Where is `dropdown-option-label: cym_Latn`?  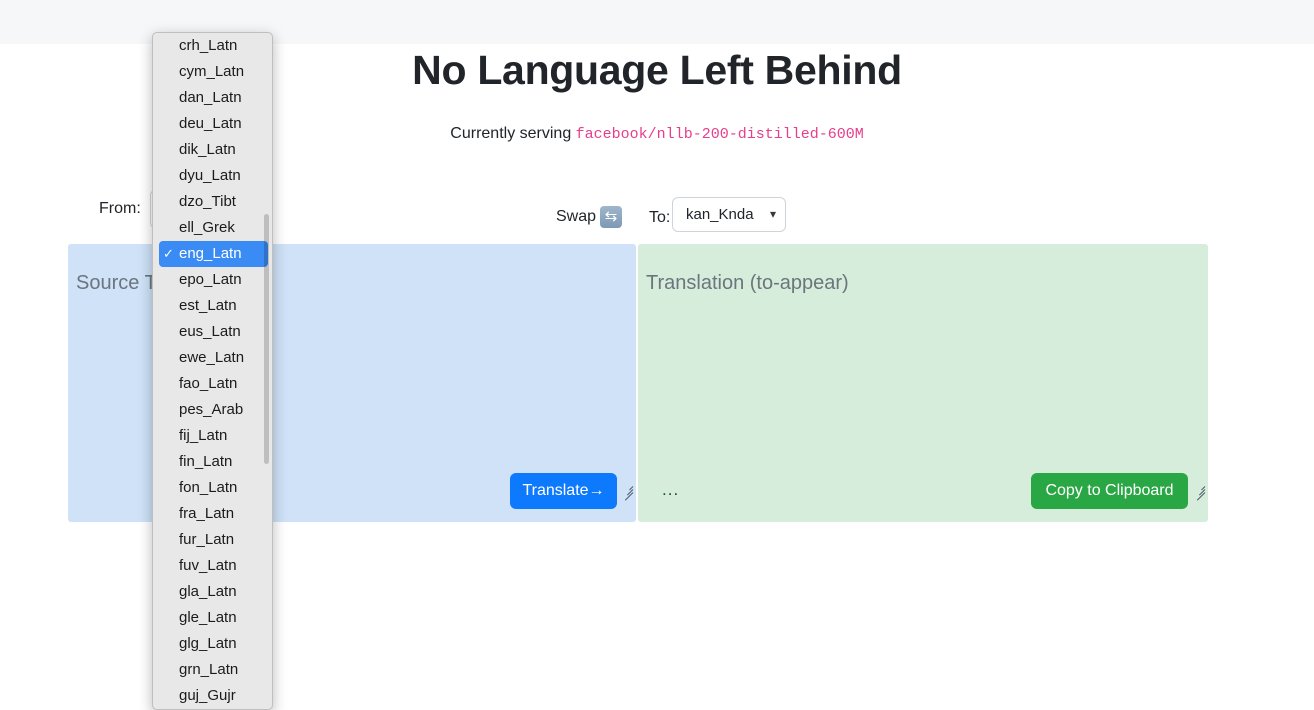 dropdown-option-label: cym_Latn is located at coordinates (212, 71).